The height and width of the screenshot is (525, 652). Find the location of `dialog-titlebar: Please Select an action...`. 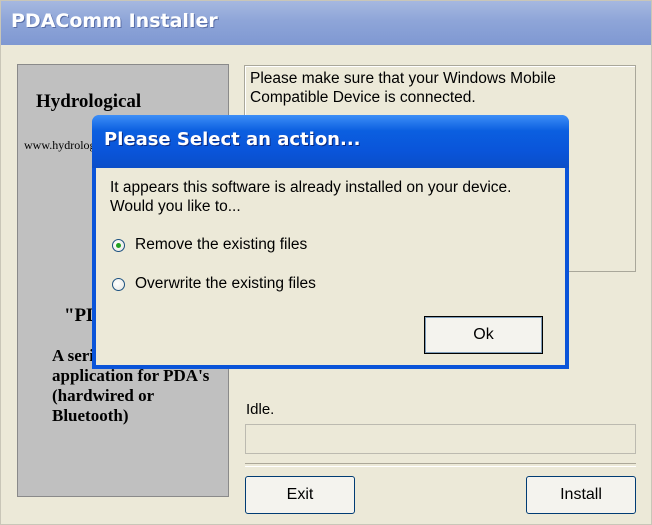

dialog-titlebar: Please Select an action... is located at coordinates (330, 141).